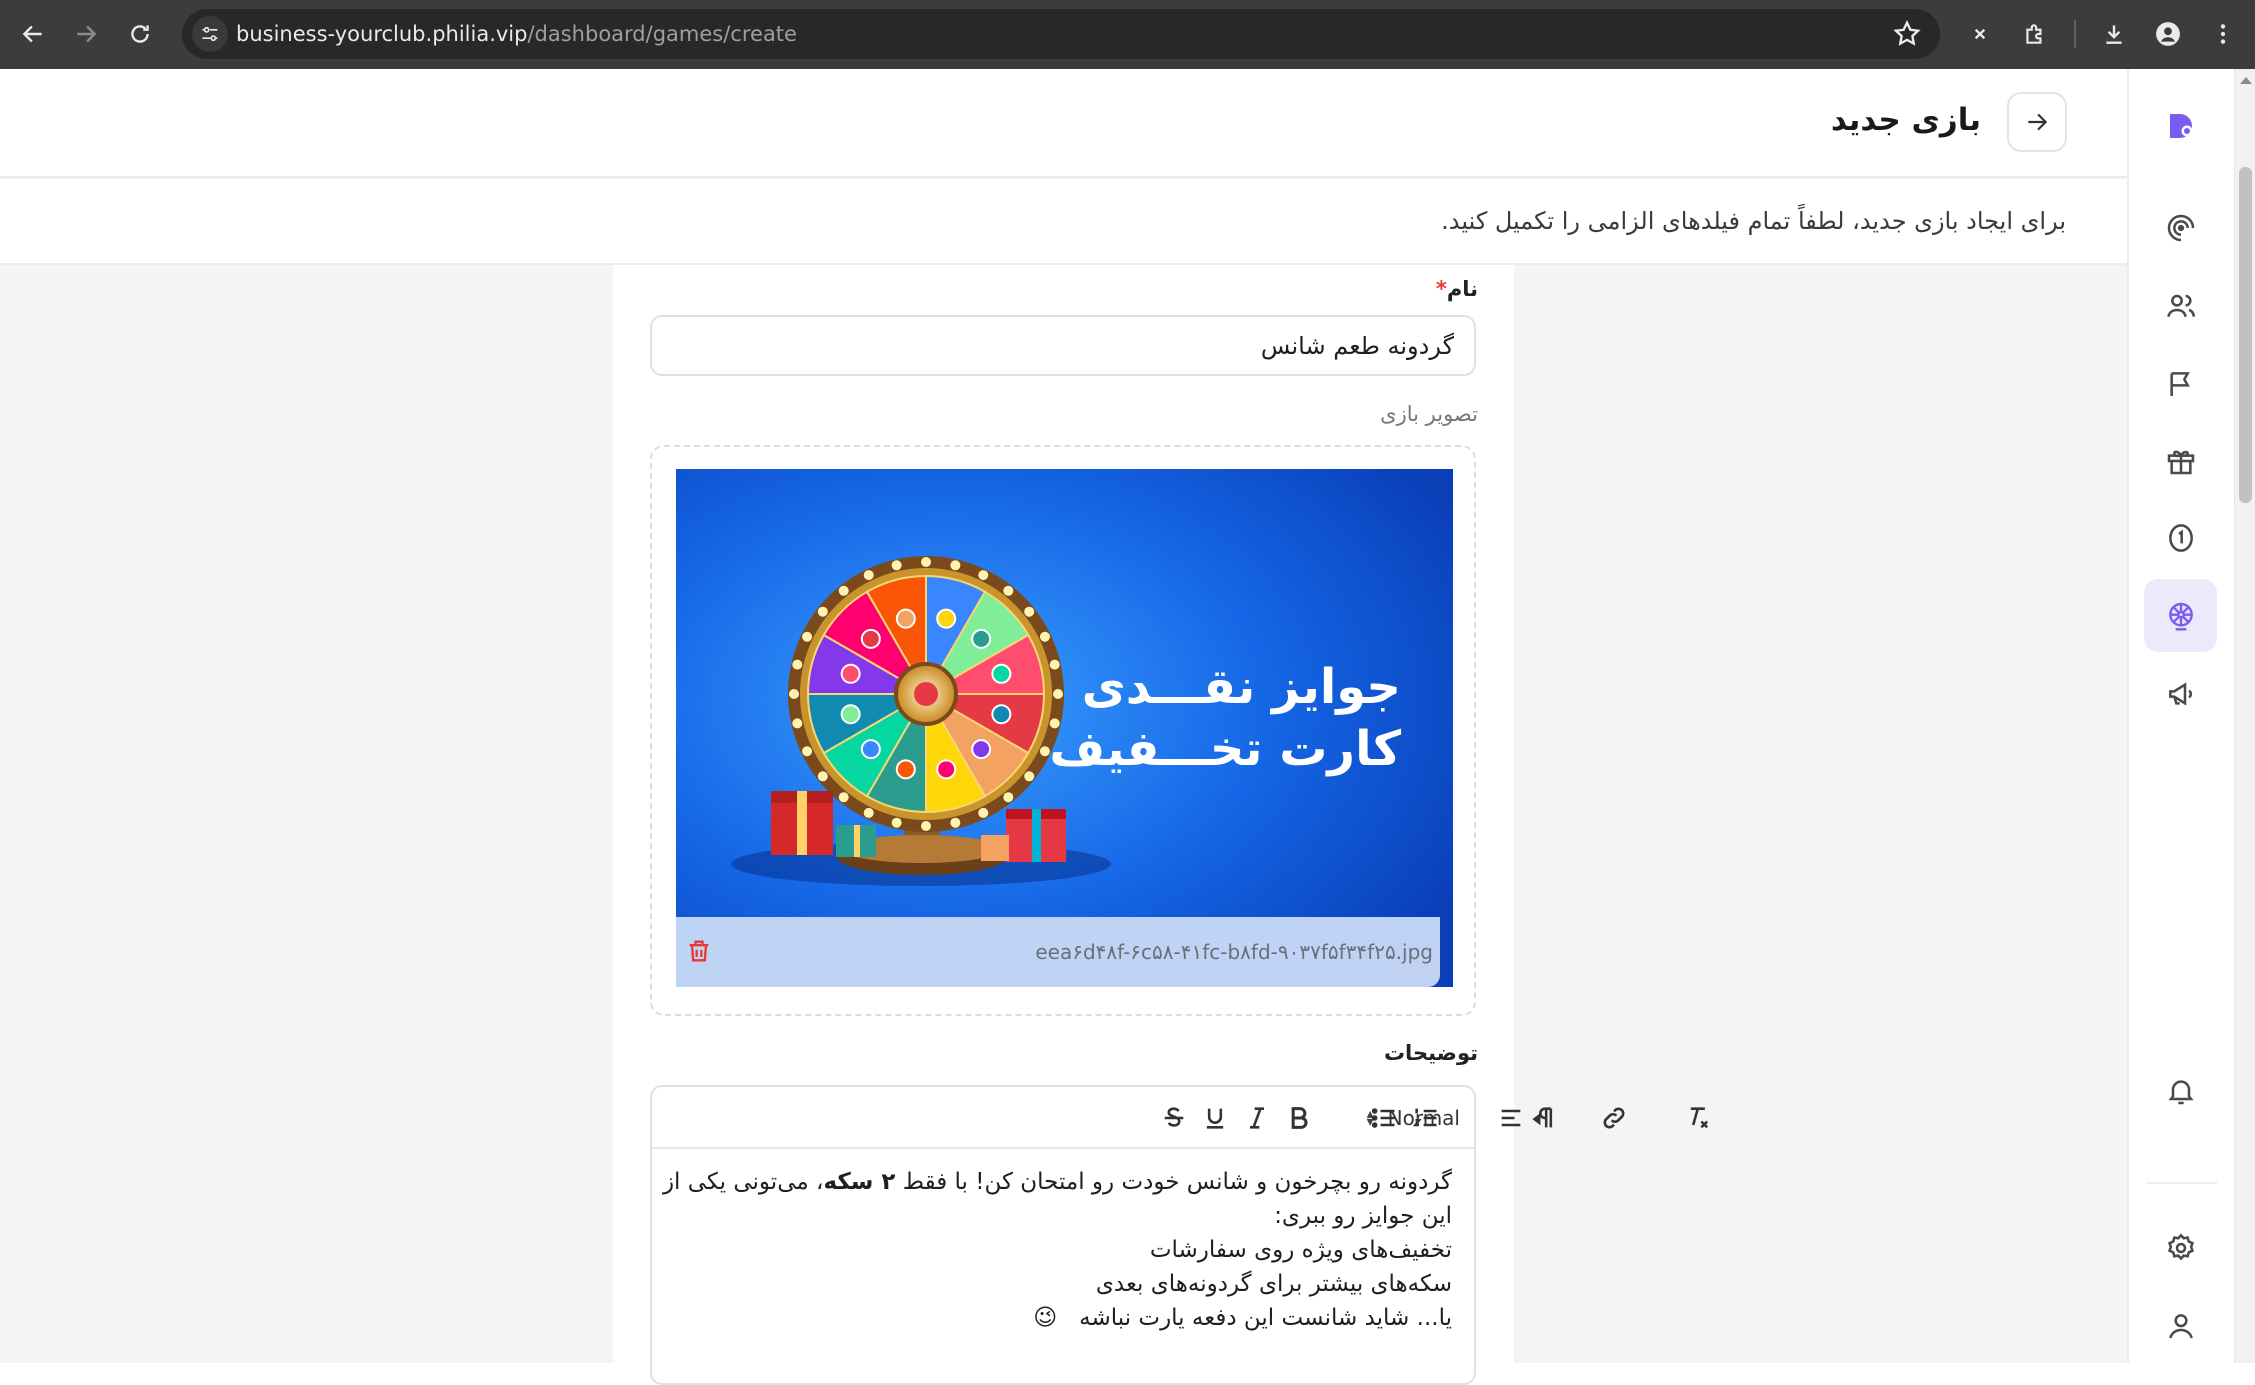 Image resolution: width=2255 pixels, height=1385 pixels. What do you see at coordinates (1225, 749) in the screenshot?
I see `promo-headline-2: کارت تخـــفیف` at bounding box center [1225, 749].